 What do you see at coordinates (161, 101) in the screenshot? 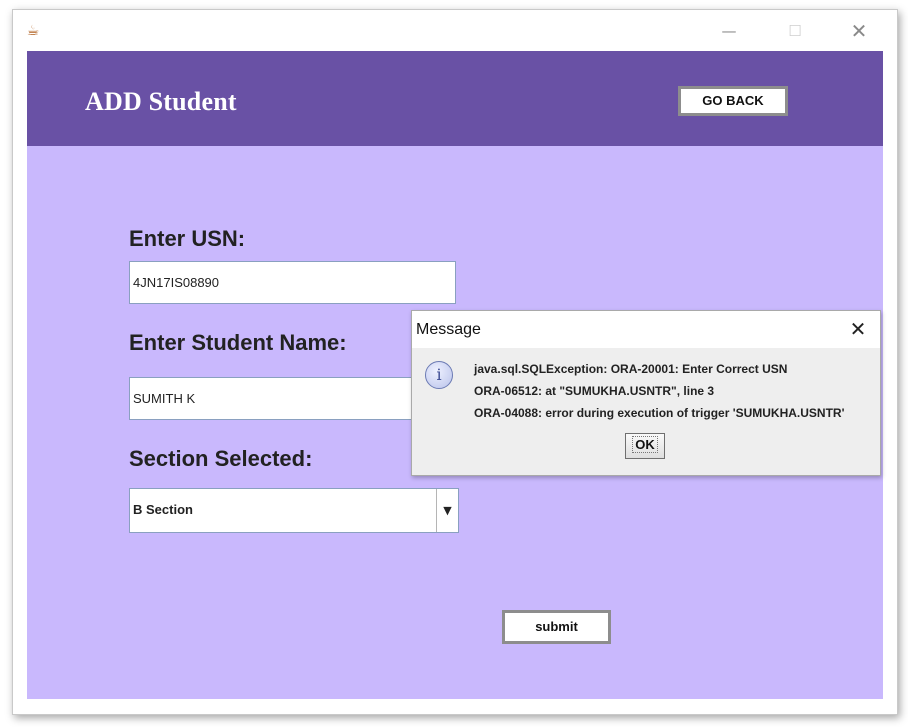
I see `page-title: ADD Student` at bounding box center [161, 101].